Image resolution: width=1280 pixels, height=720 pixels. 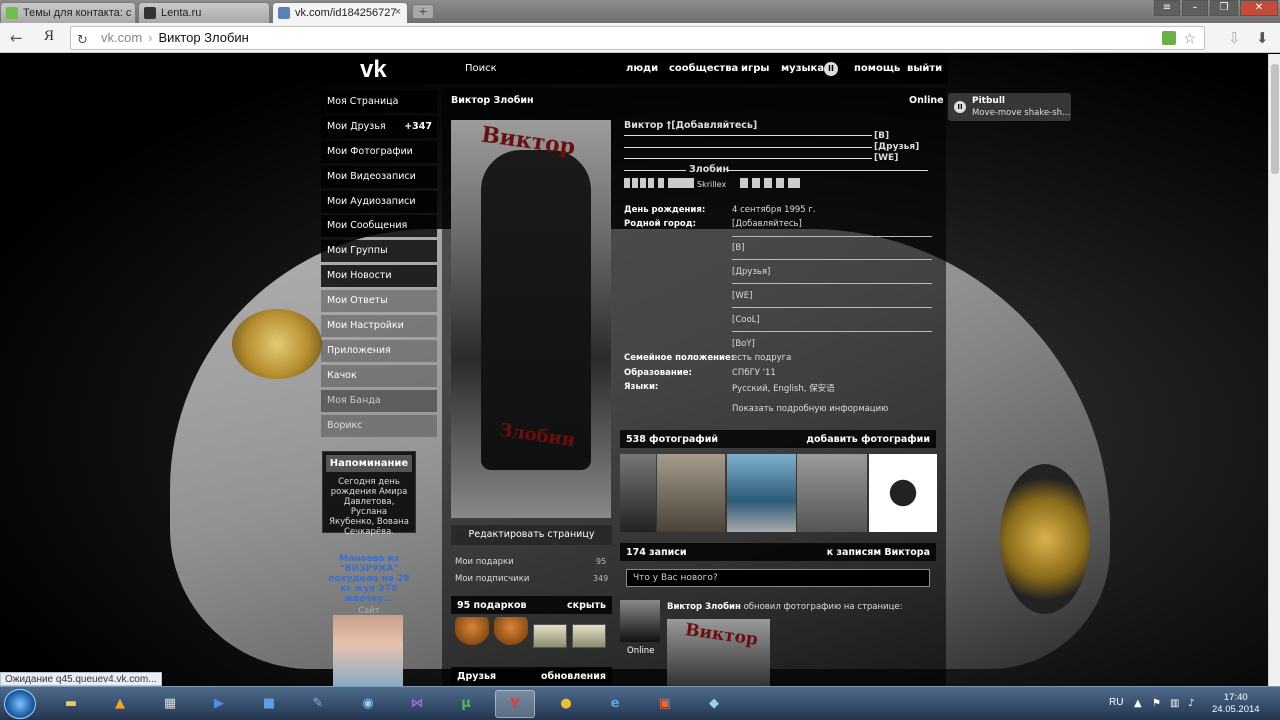 I want to click on yandex-button: Я, so click(x=49, y=36).